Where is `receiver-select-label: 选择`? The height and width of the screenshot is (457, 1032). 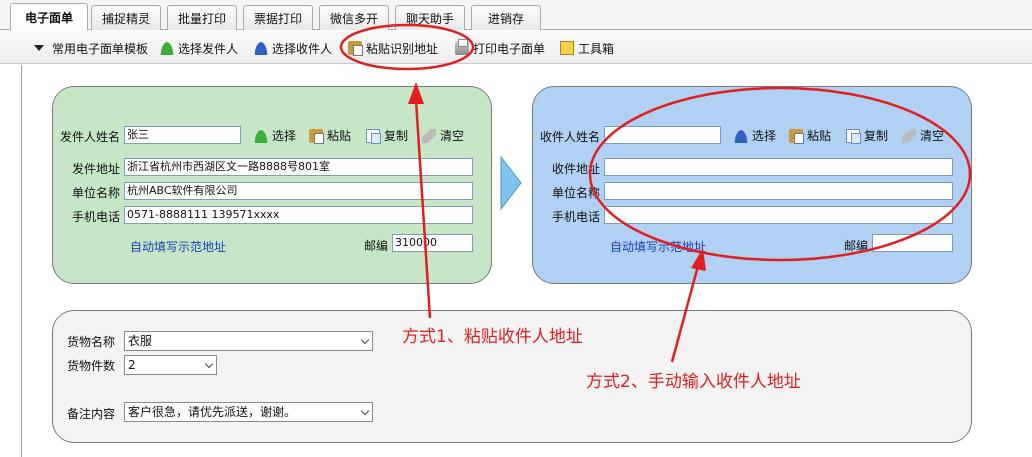
receiver-select-label: 选择 is located at coordinates (764, 136).